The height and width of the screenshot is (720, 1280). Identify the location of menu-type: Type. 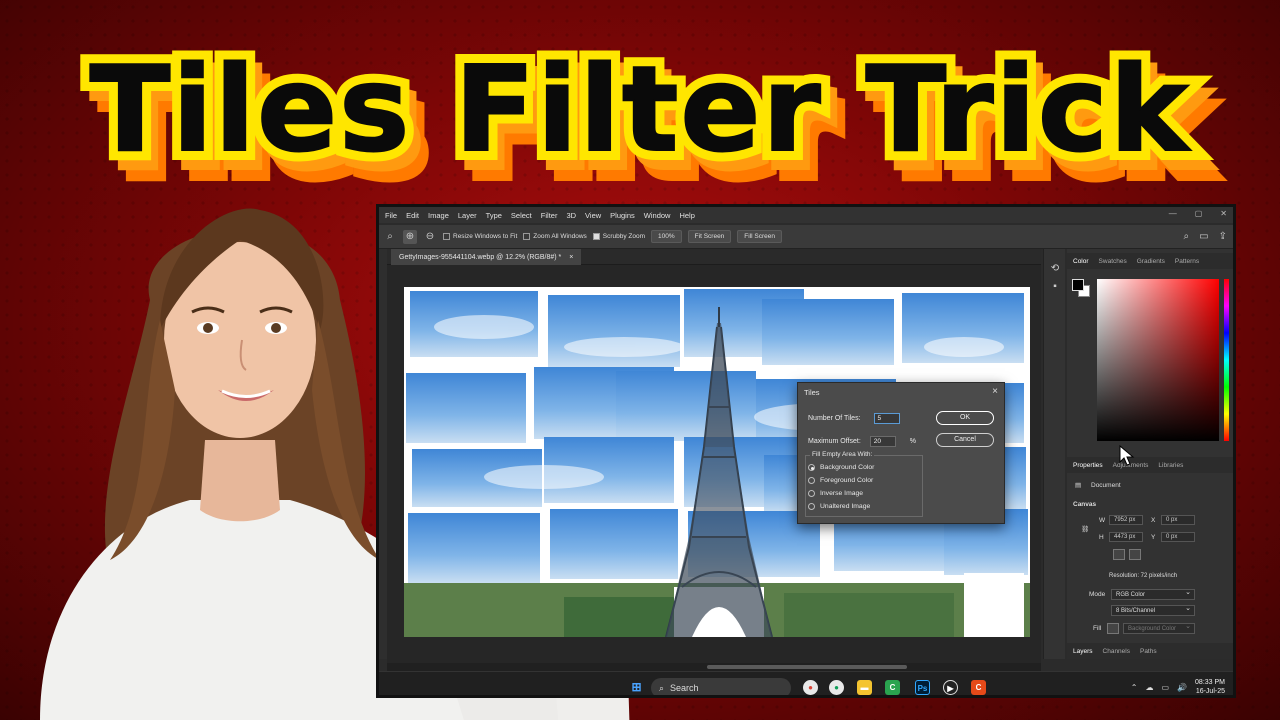
(494, 215).